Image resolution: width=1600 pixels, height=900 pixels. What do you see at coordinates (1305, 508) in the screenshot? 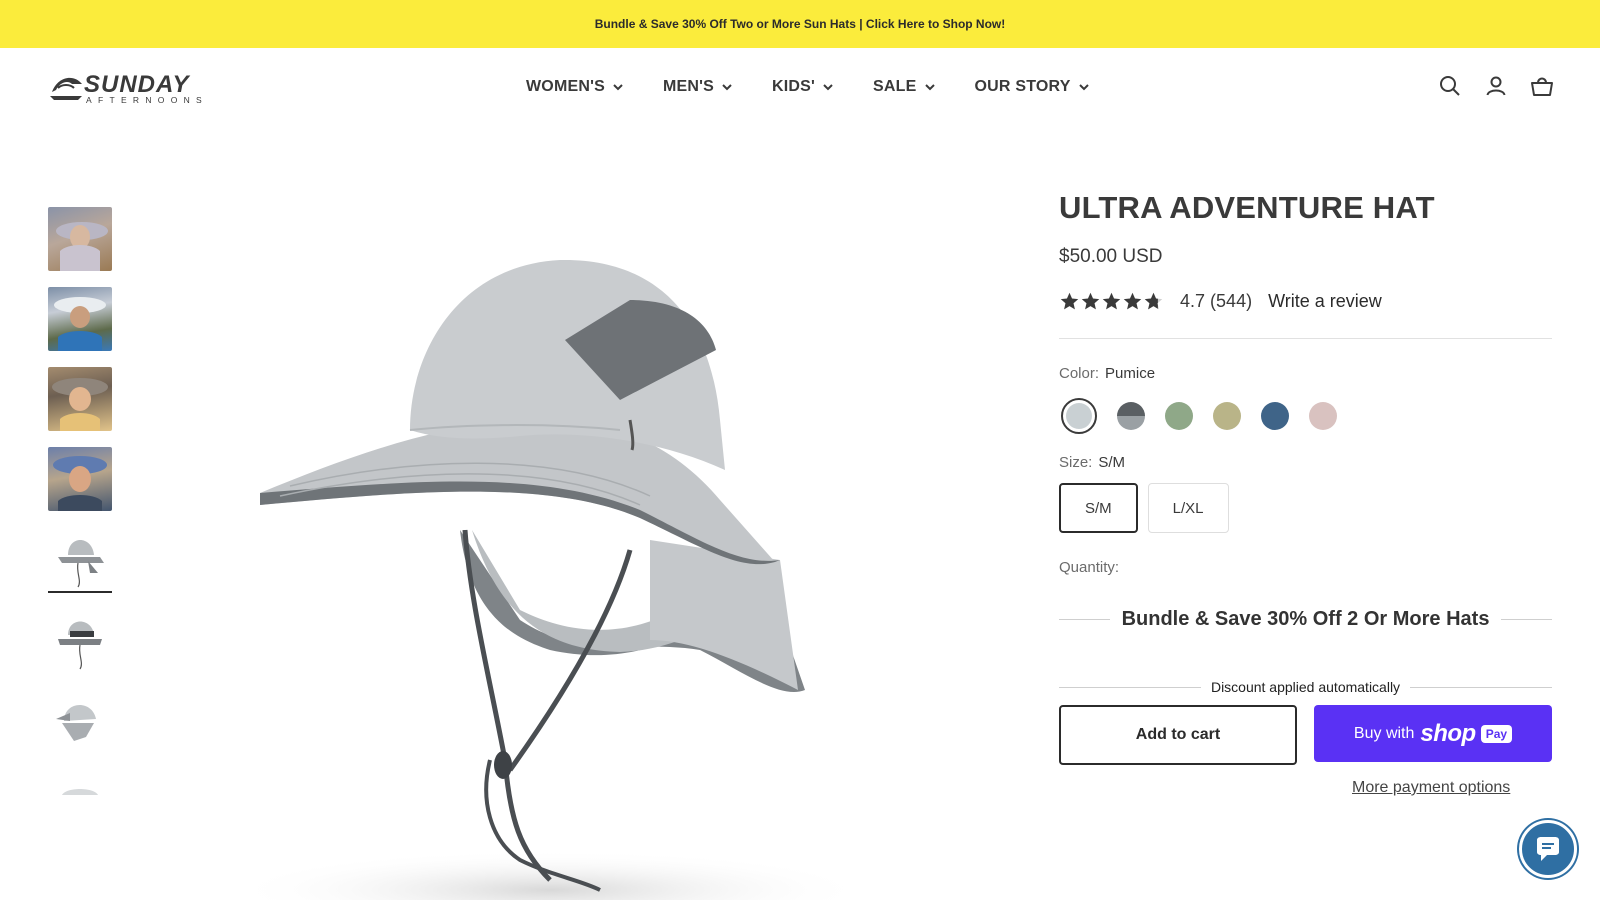
I see `size-options: S/M L/XL` at bounding box center [1305, 508].